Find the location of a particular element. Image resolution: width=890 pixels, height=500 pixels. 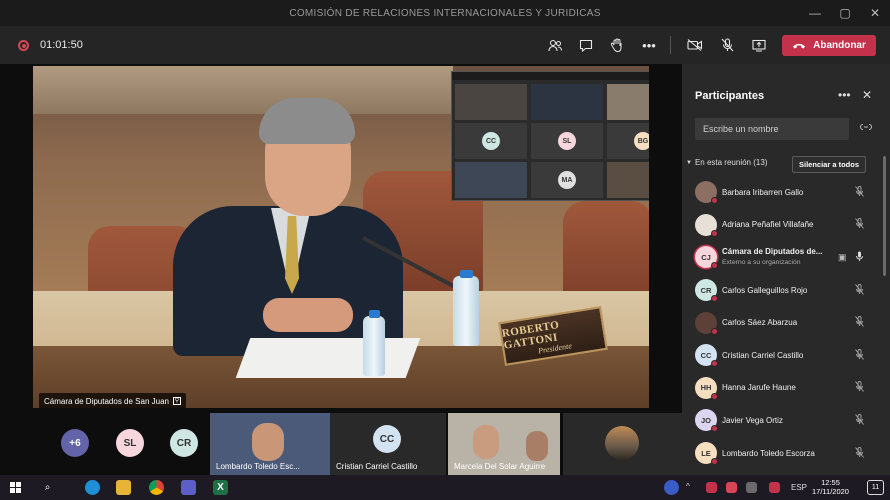

water-bottle is located at coordinates (466, 308).